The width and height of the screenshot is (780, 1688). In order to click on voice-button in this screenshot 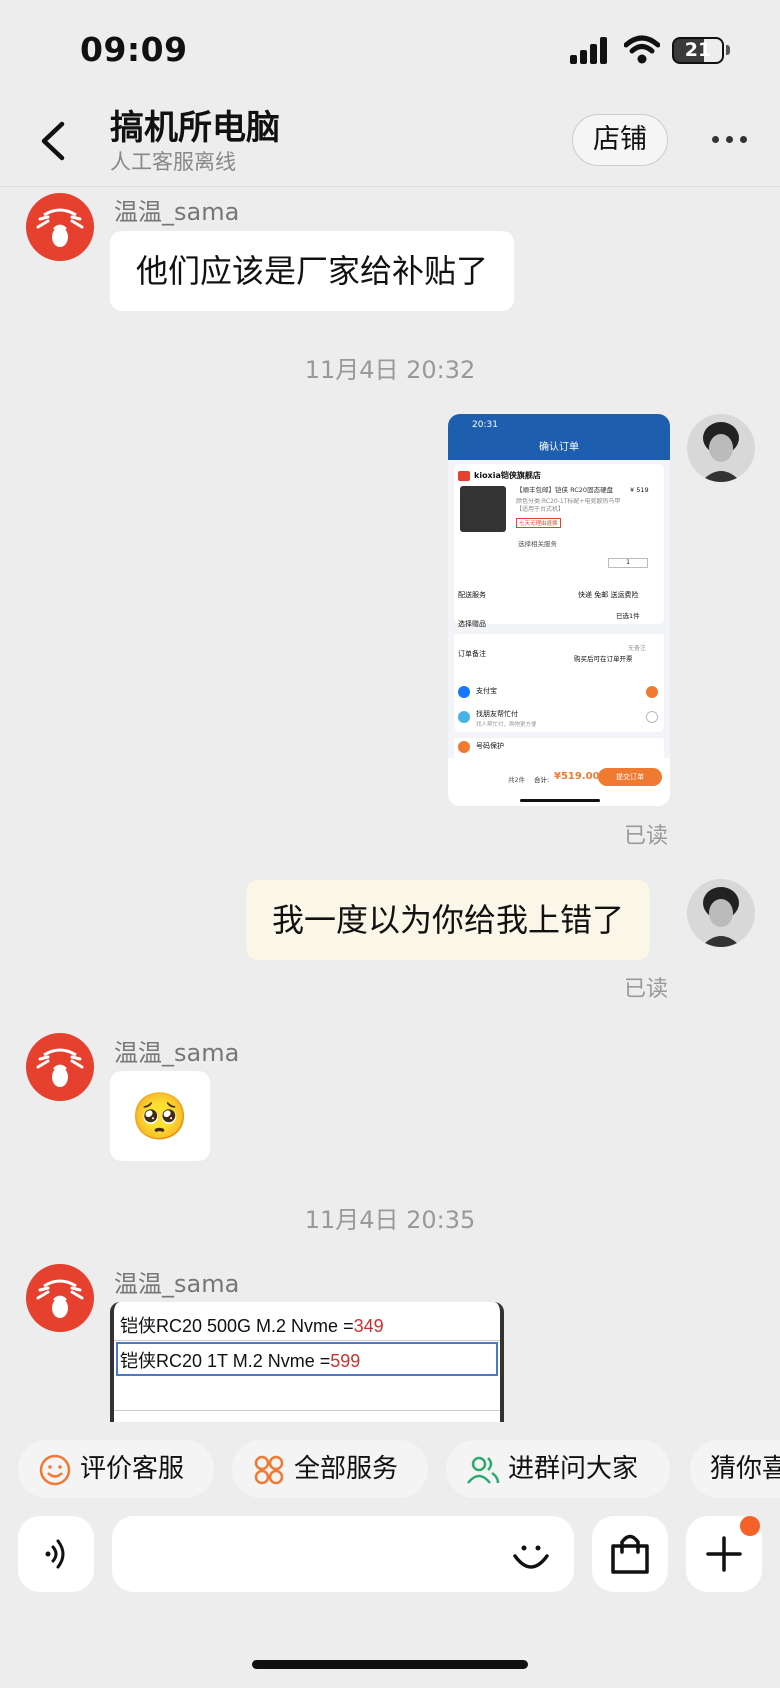, I will do `click(56, 1554)`.